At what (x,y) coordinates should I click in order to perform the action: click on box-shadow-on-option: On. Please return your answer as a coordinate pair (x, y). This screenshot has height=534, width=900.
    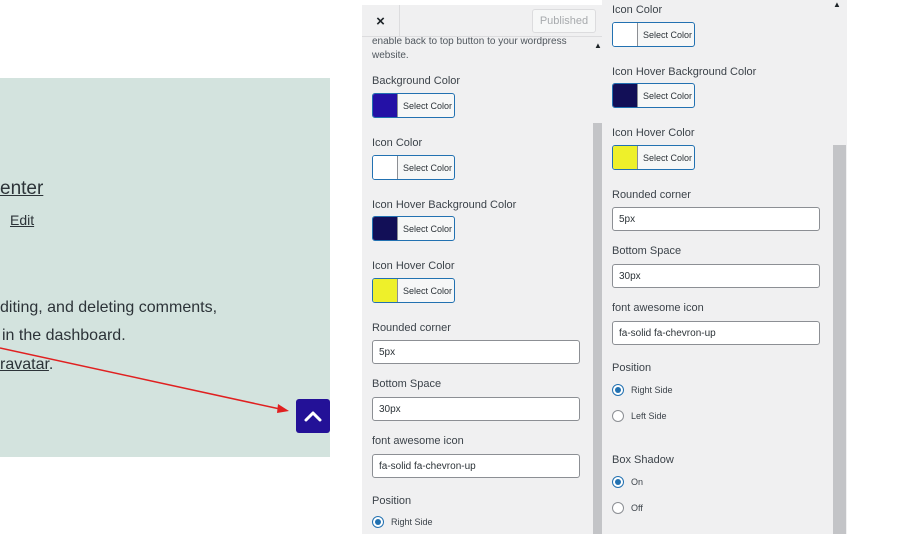
    Looking at the image, I should click on (627, 482).